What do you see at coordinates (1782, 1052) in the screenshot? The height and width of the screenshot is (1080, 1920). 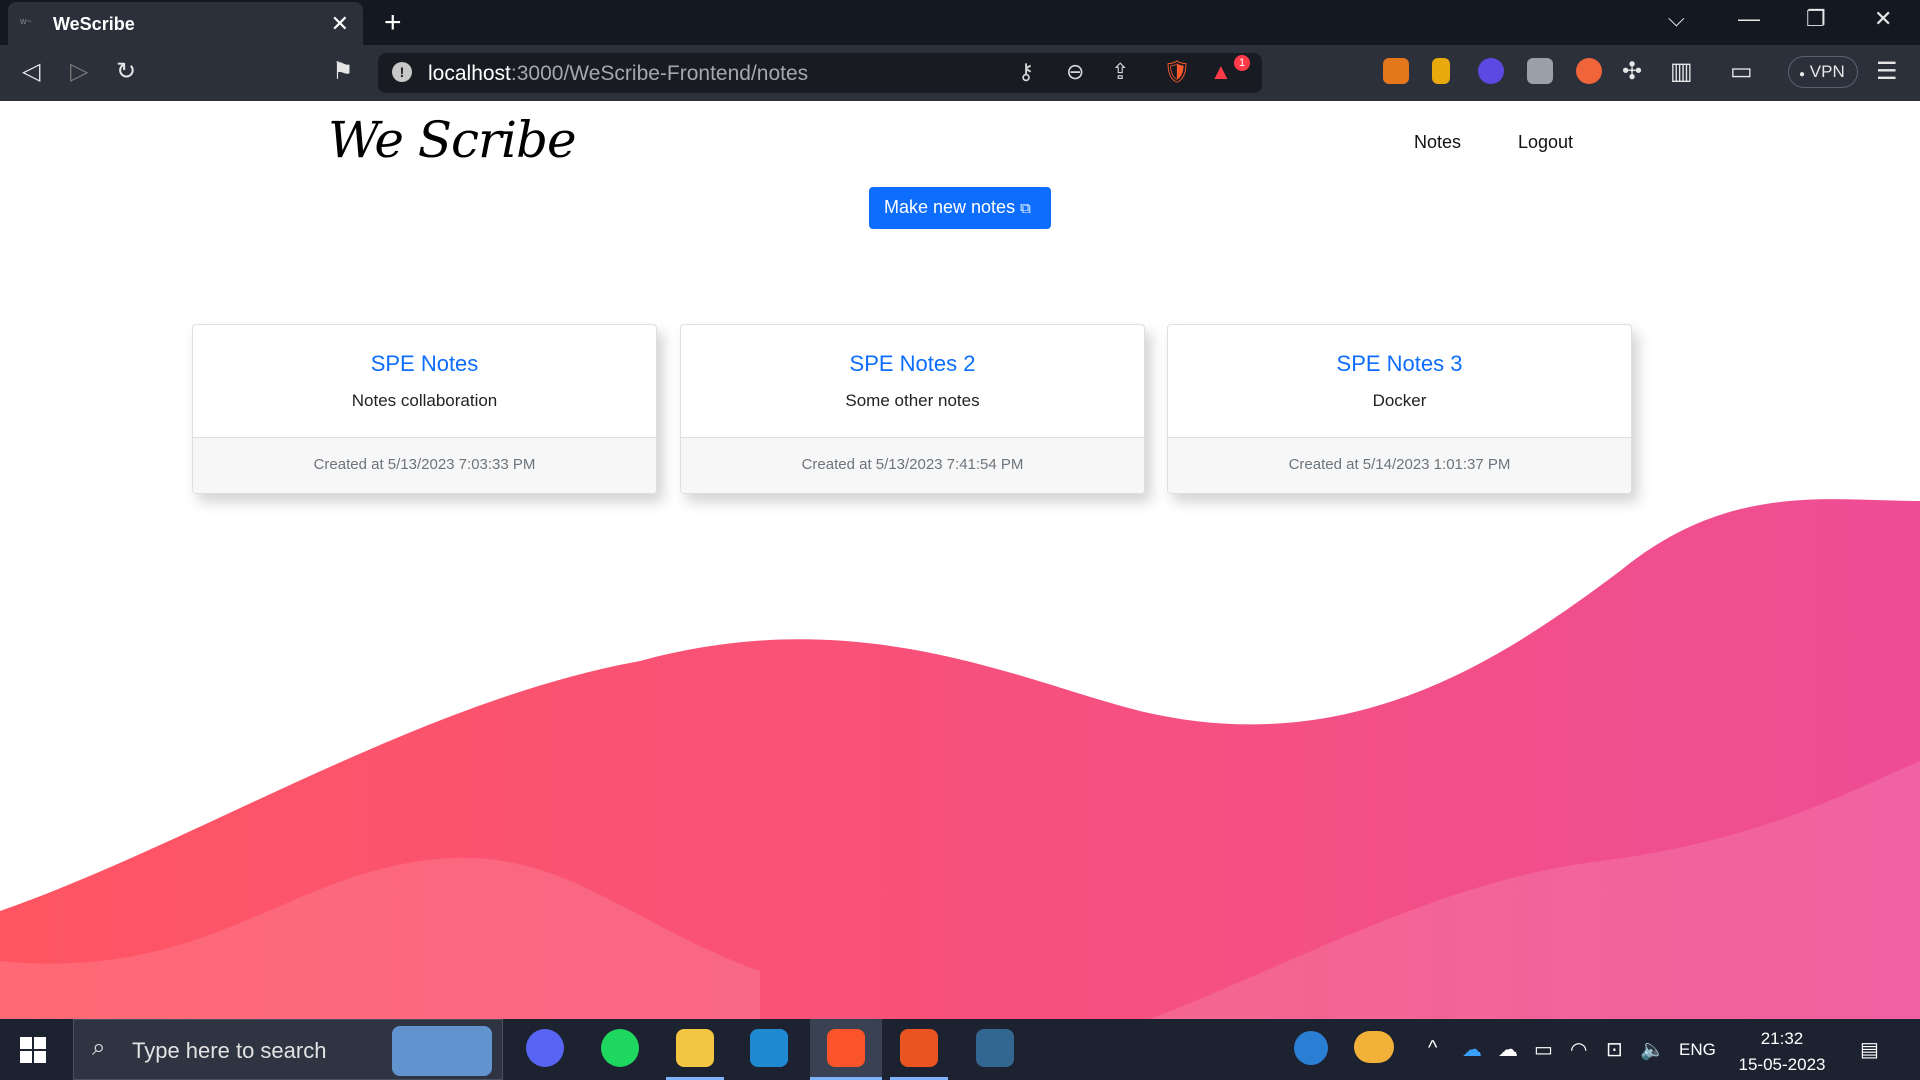 I see `system-clock: 21:32 15-05-2023` at bounding box center [1782, 1052].